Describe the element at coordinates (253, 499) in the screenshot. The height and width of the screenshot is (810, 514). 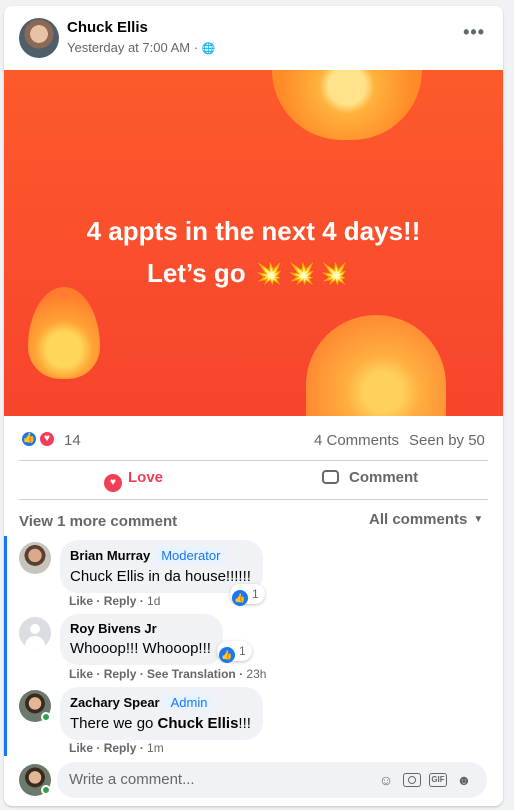
I see `divider` at that location.